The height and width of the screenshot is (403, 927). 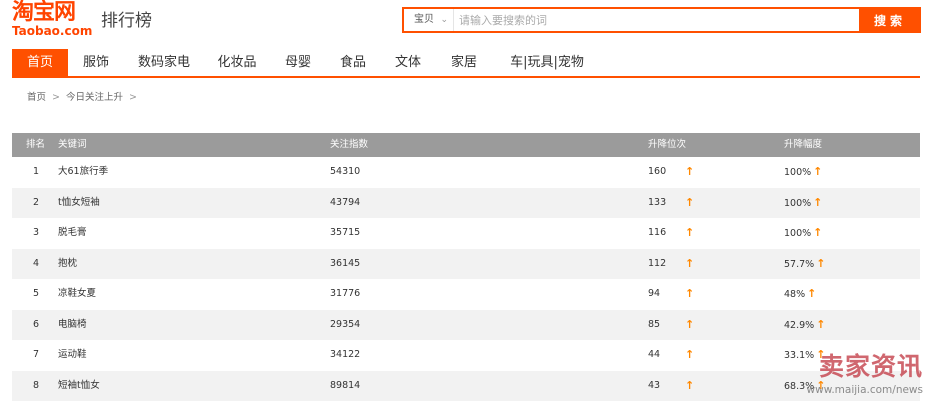 What do you see at coordinates (667, 144) in the screenshot?
I see `column-header-position: 升降位次` at bounding box center [667, 144].